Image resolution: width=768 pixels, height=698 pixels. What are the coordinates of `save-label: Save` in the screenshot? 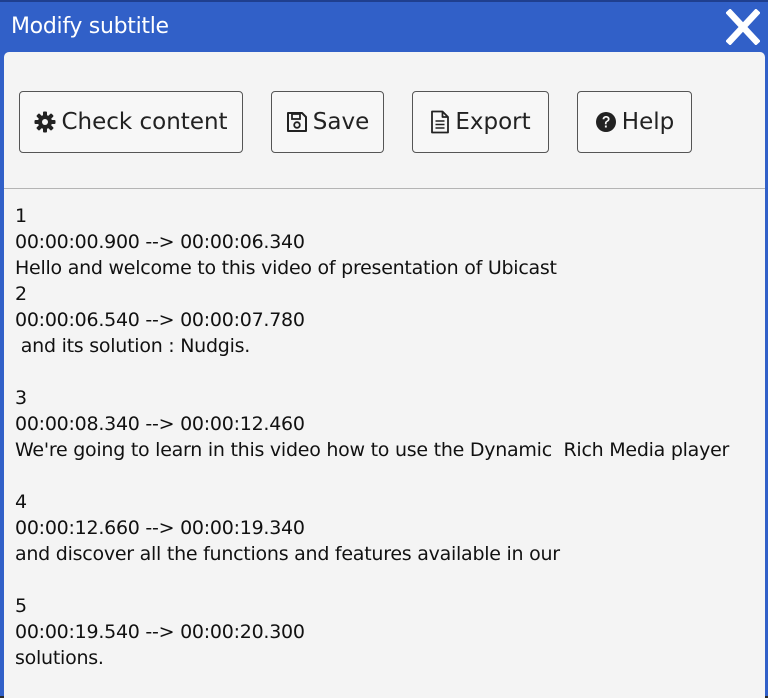 It's located at (341, 122).